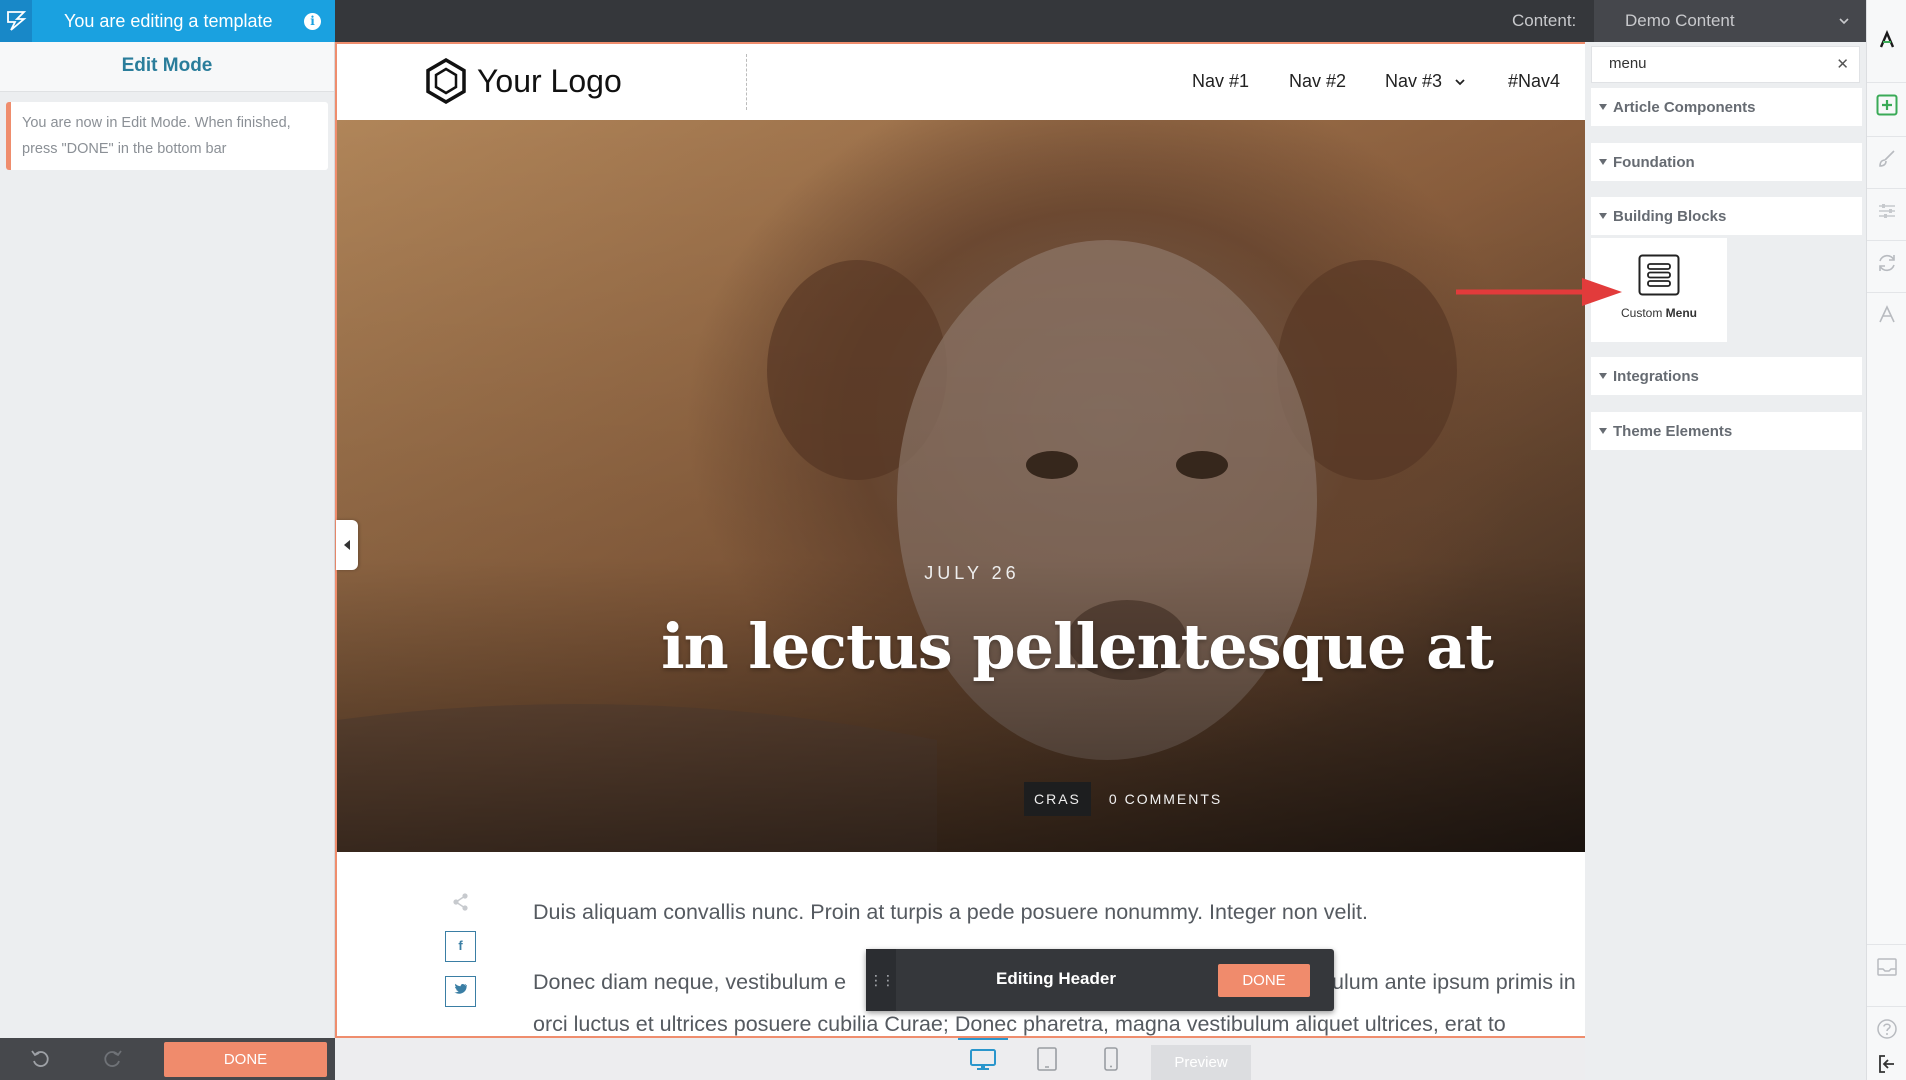 This screenshot has width=1906, height=1080. What do you see at coordinates (1726, 162) in the screenshot?
I see `category-foundation: Foundation` at bounding box center [1726, 162].